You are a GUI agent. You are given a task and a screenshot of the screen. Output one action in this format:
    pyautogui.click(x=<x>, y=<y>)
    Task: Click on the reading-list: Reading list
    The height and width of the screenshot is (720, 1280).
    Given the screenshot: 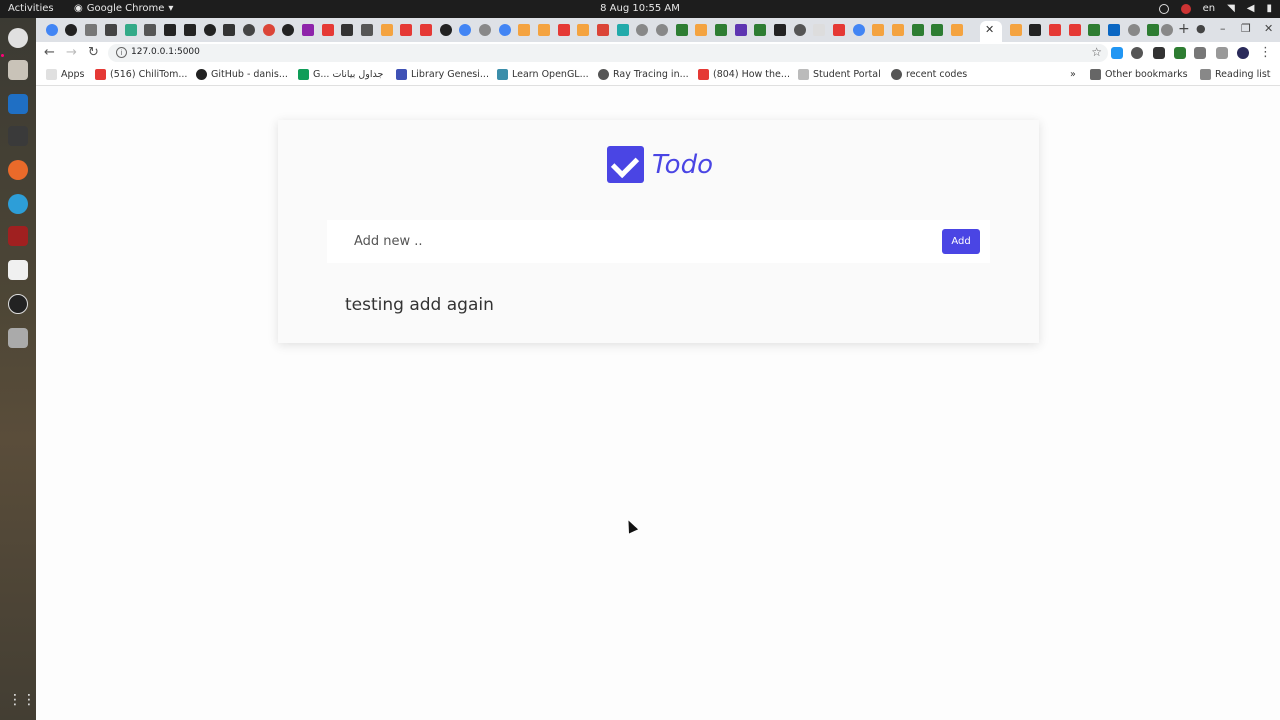 What is the action you would take?
    pyautogui.click(x=1235, y=74)
    